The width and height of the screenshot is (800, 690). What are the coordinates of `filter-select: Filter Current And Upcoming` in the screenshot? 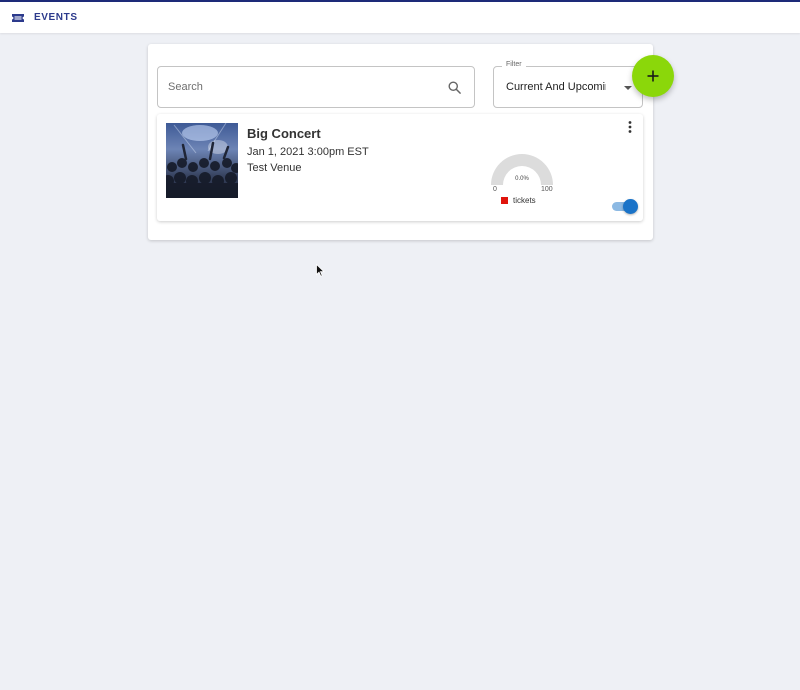 It's located at (568, 84).